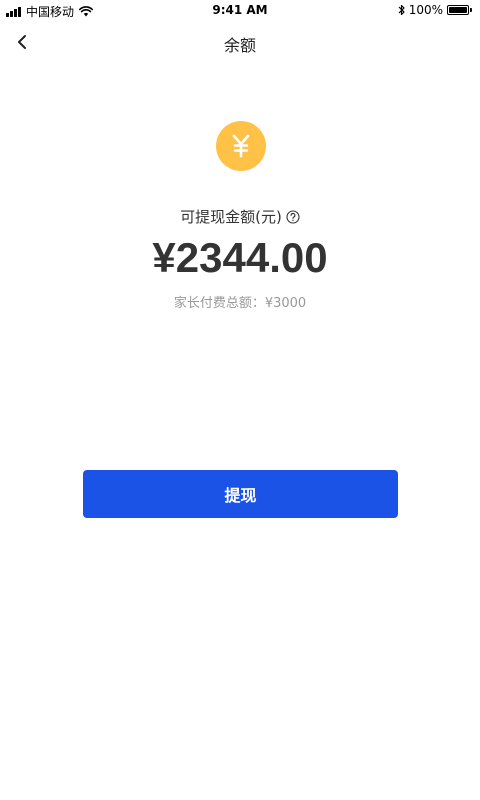  I want to click on battery-fill, so click(458, 10).